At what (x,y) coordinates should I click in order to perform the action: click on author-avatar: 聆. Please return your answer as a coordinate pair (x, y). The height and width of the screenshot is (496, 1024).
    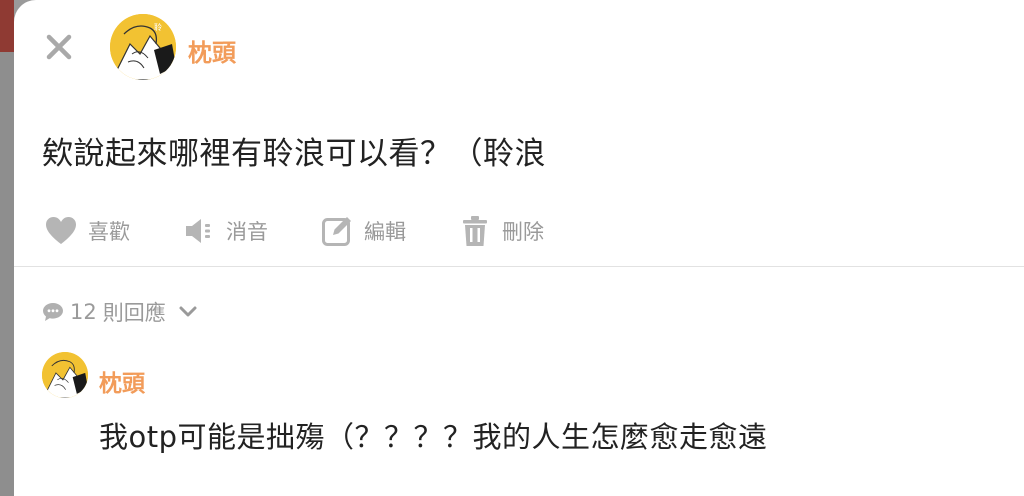
    Looking at the image, I should click on (143, 47).